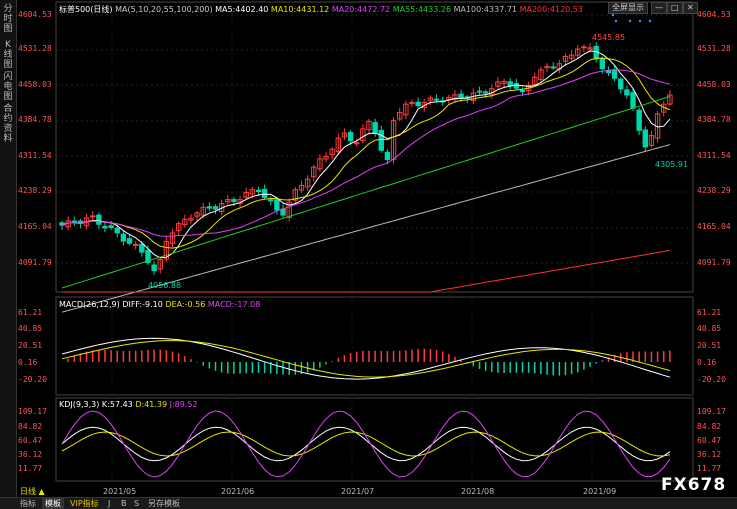 The height and width of the screenshot is (509, 737). What do you see at coordinates (714, 226) in the screenshot?
I see `price-label-right: 4165.04` at bounding box center [714, 226].